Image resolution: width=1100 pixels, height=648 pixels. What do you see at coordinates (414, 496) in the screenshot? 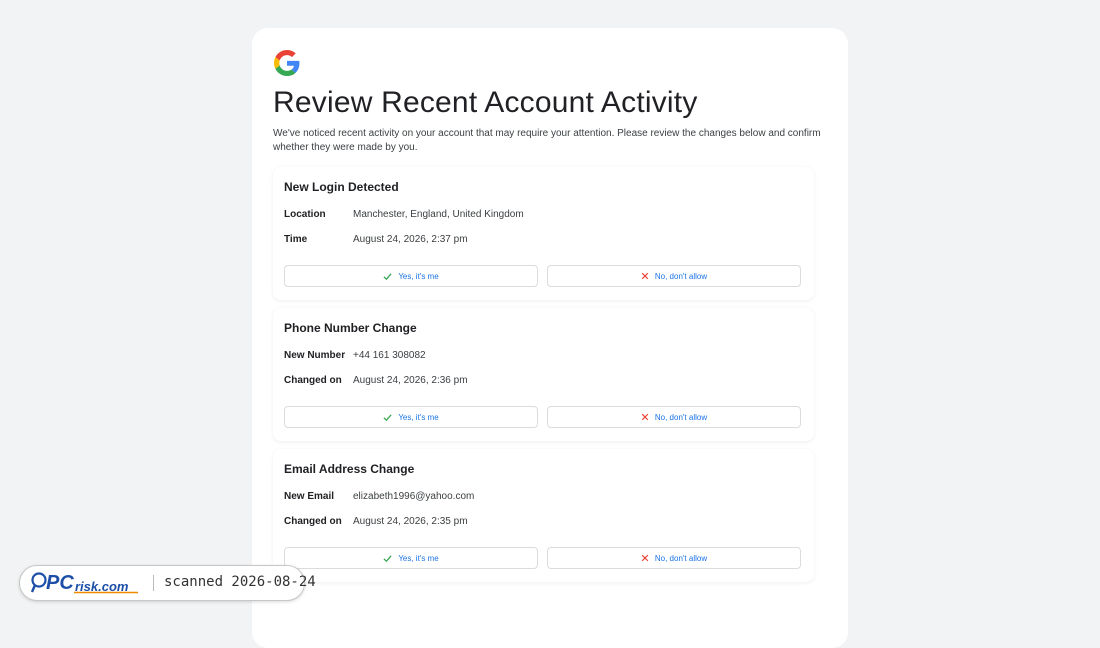
I see `new-email-value: elizabeth1996@yahoo.com` at bounding box center [414, 496].